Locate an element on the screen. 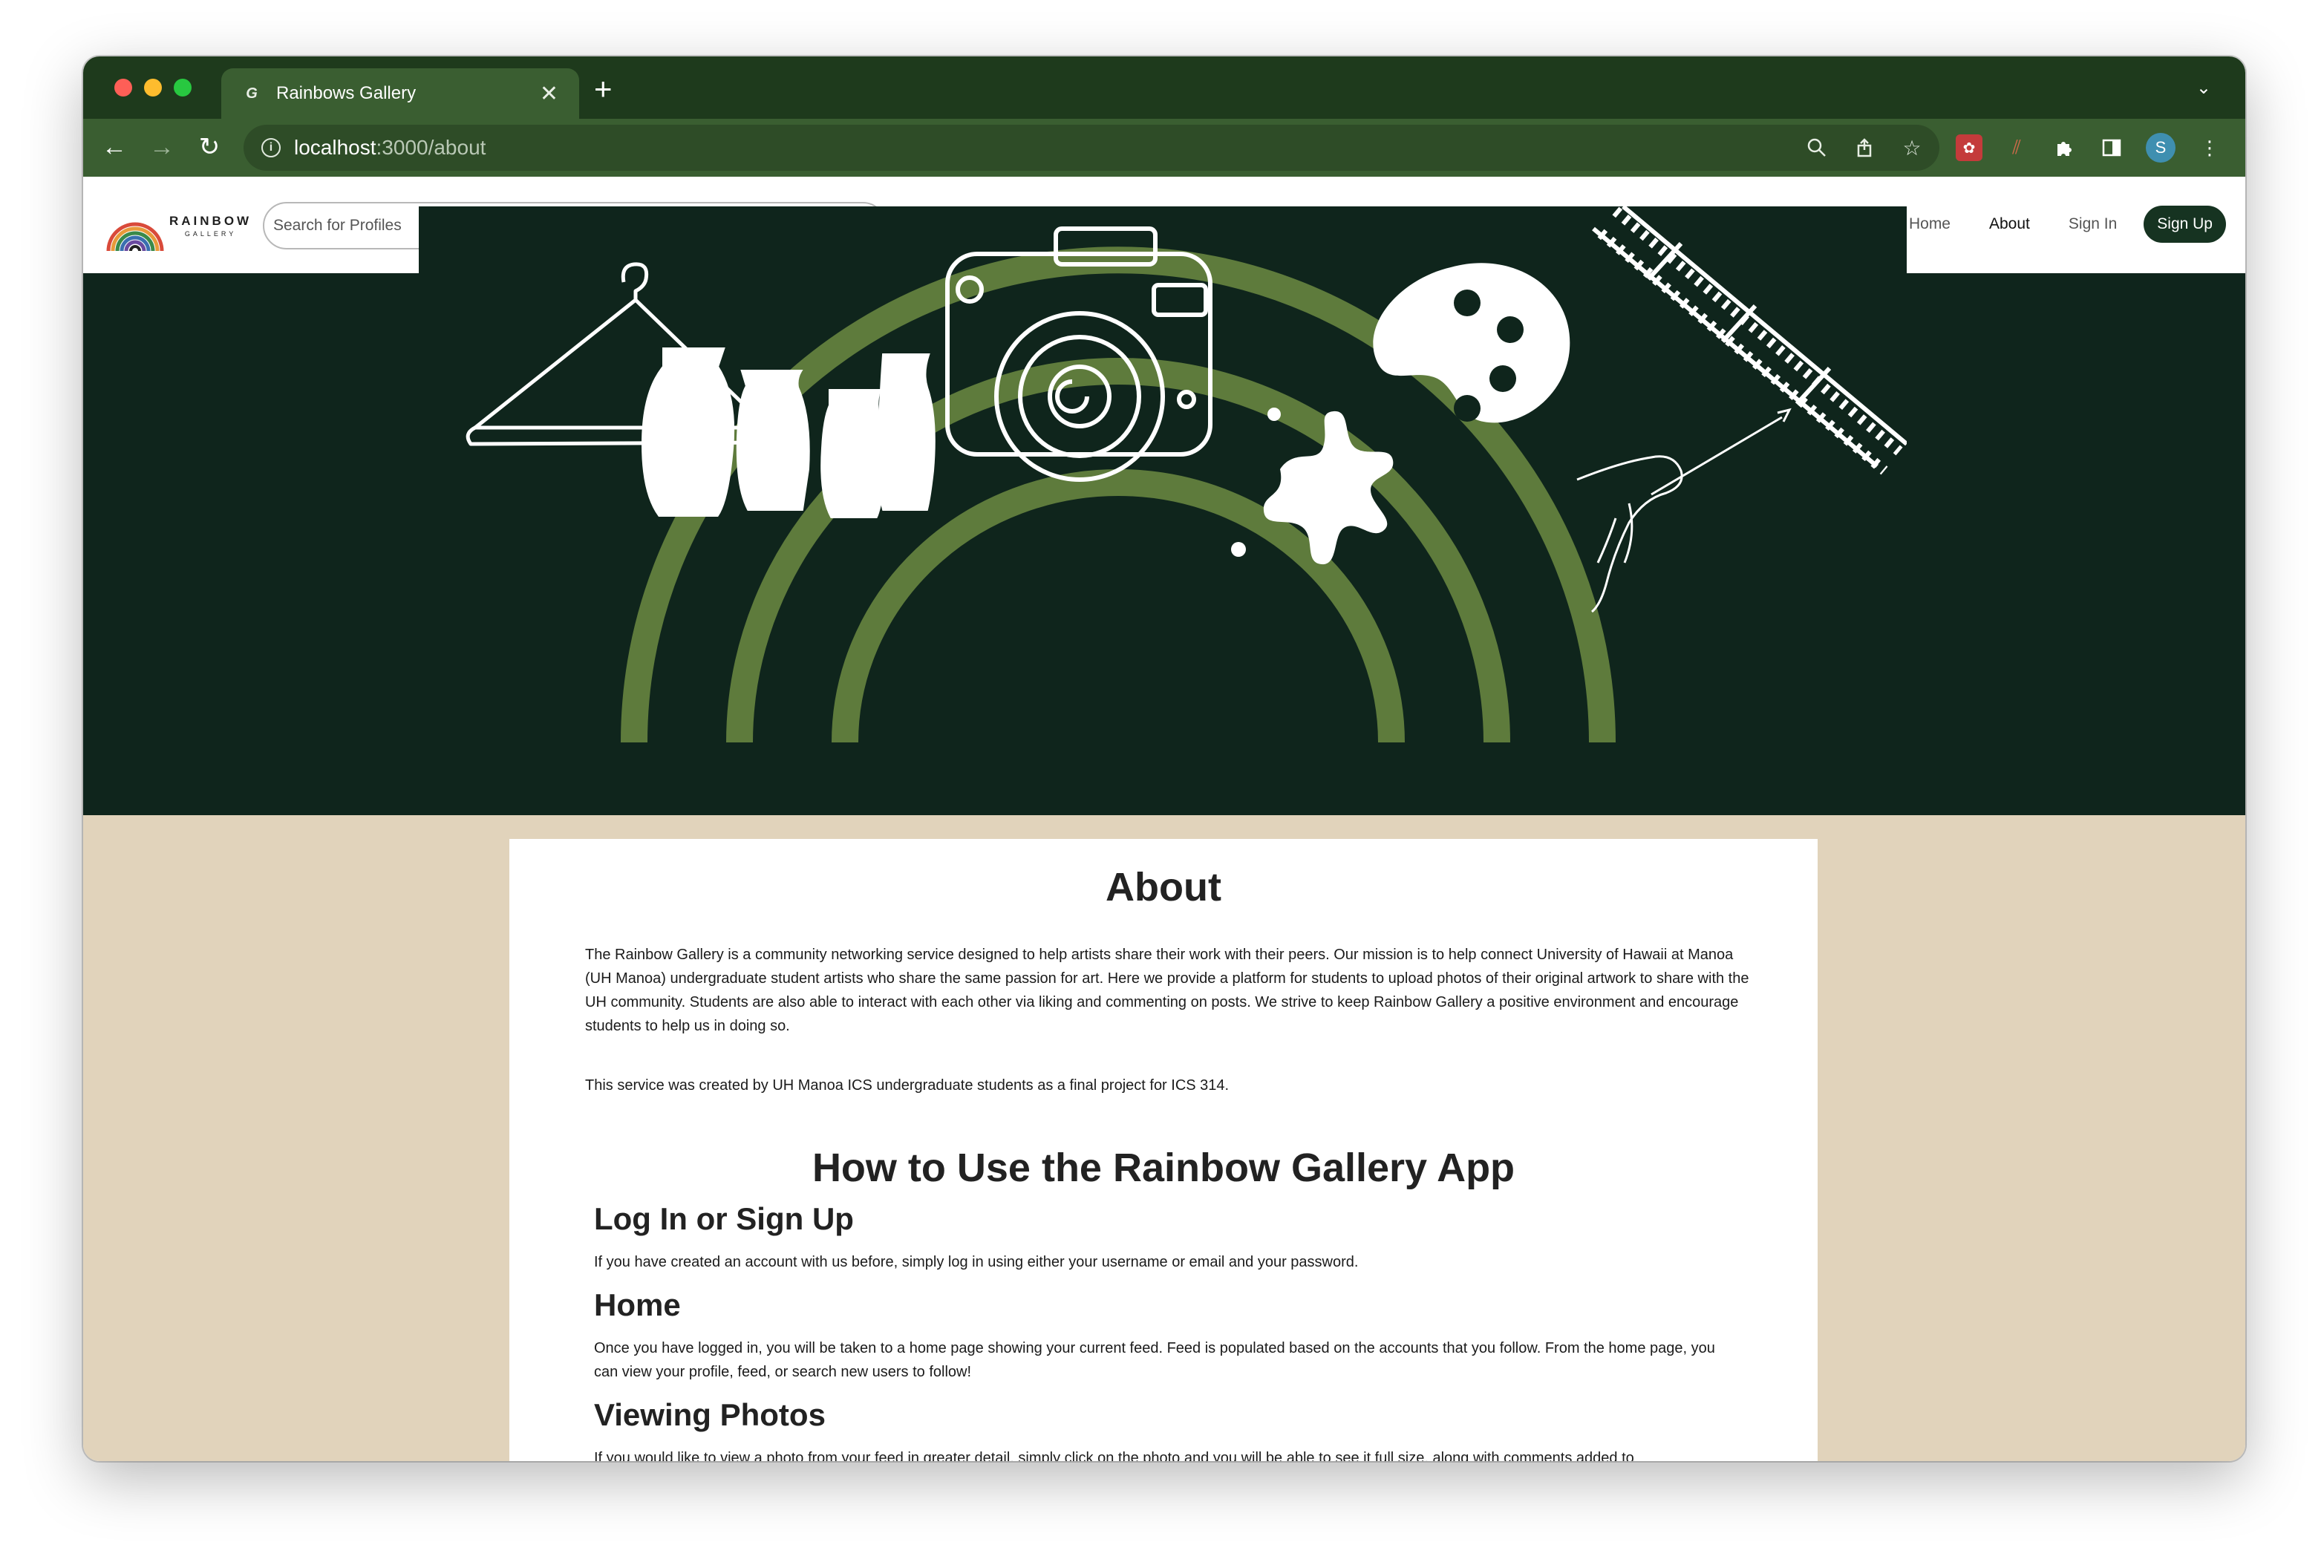  maximize-window-button is located at coordinates (183, 88).